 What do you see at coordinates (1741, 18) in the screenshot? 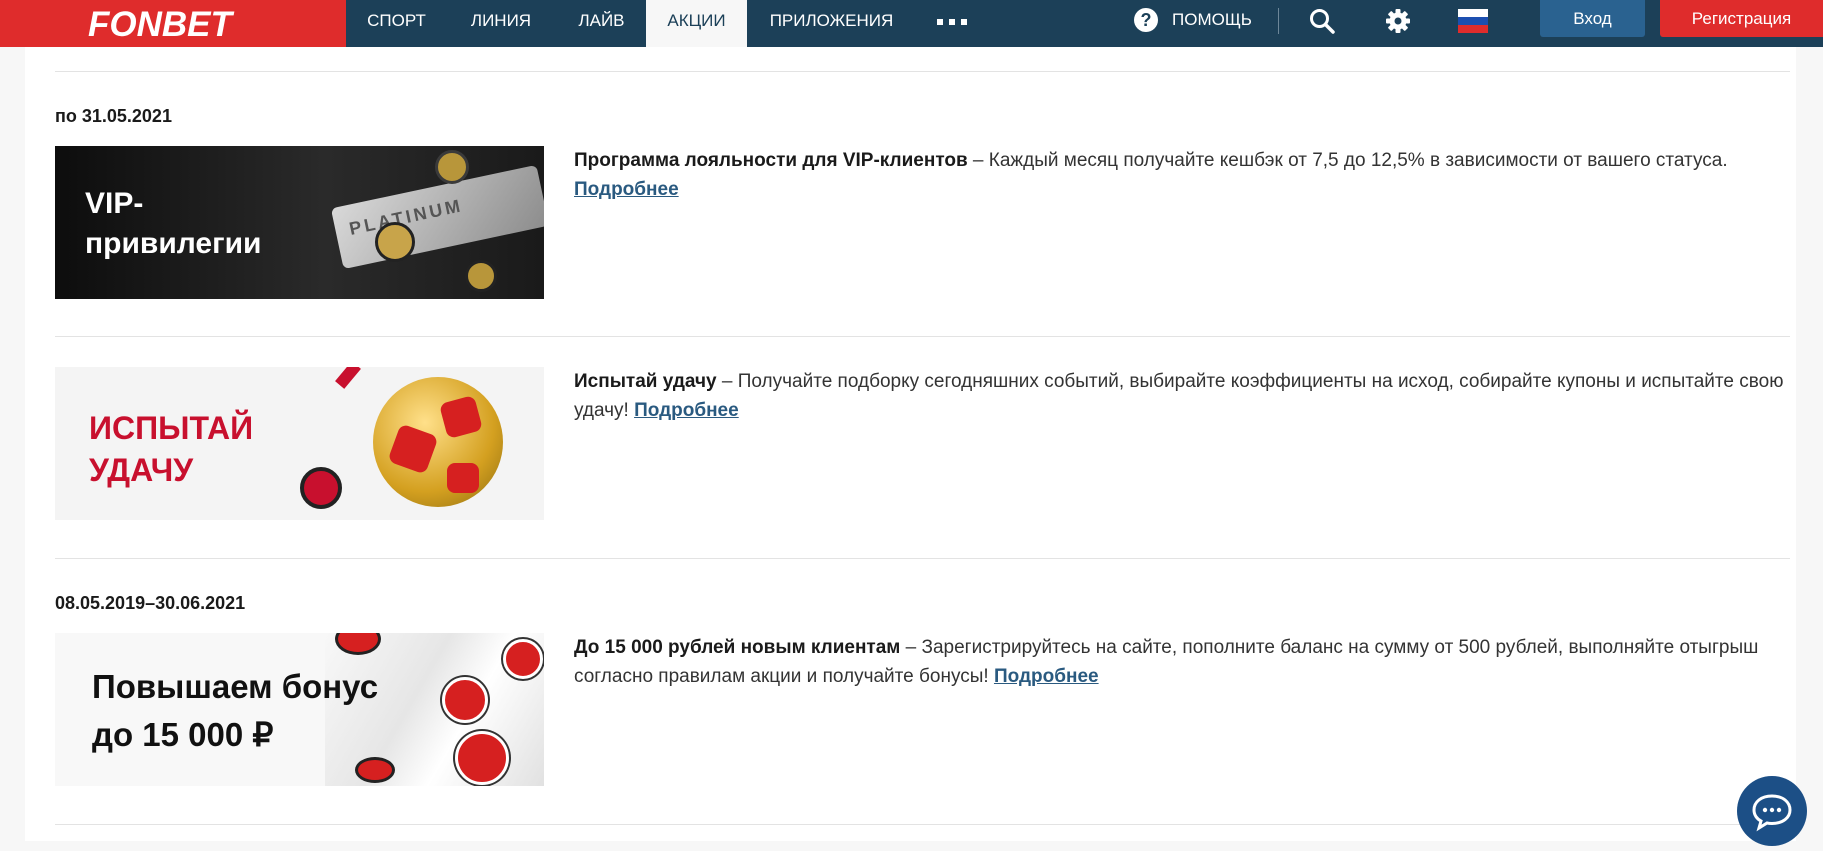
I see `register-button: Регистрация` at bounding box center [1741, 18].